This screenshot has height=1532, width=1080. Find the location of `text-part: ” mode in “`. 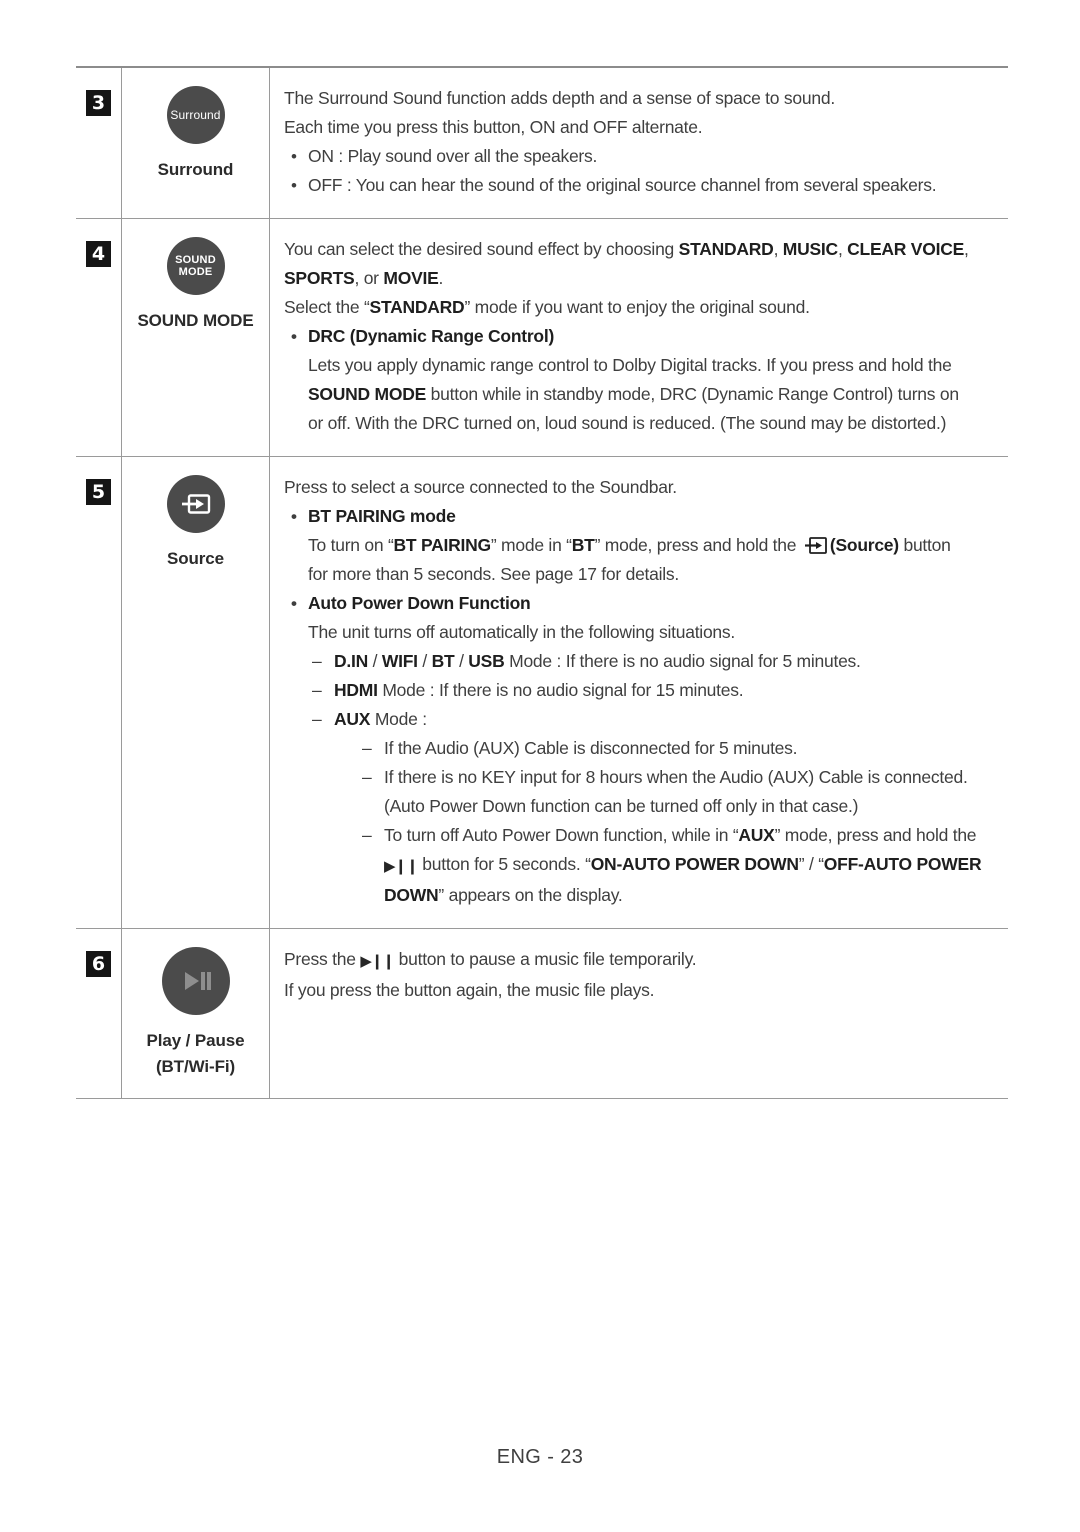

text-part: ” mode in “ is located at coordinates (531, 545).